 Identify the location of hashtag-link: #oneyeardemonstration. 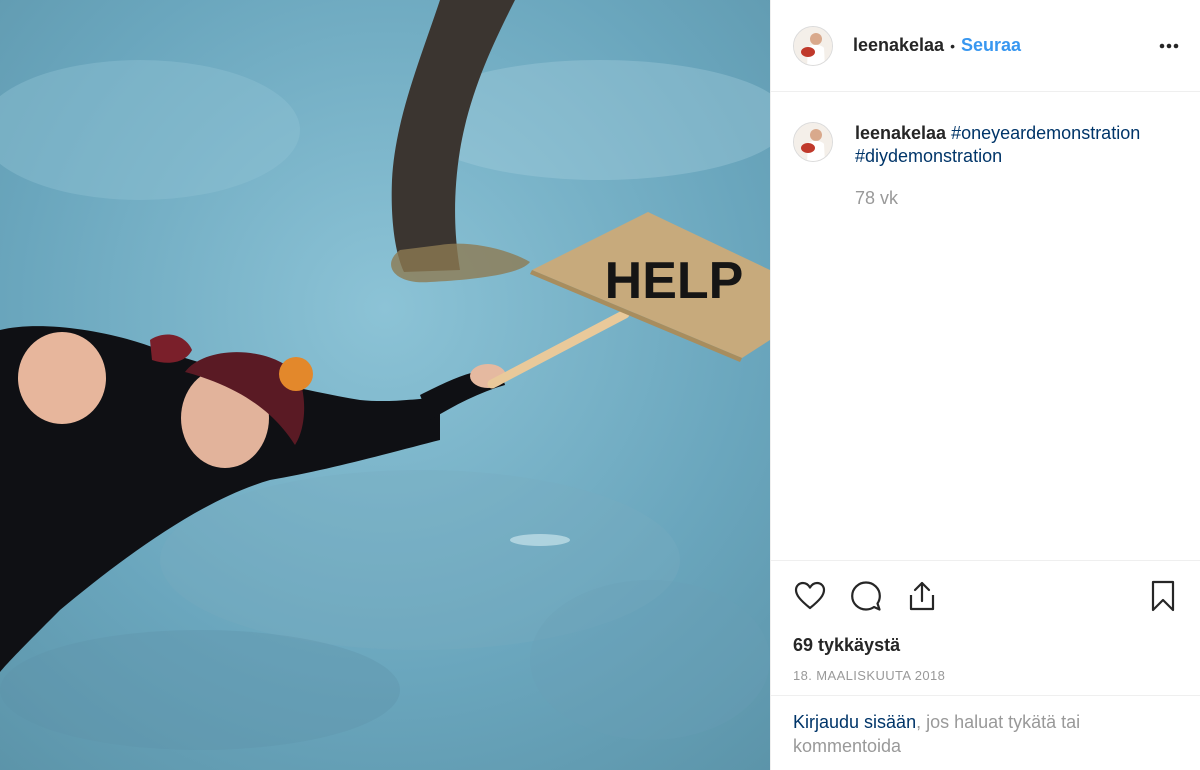
(1045, 133).